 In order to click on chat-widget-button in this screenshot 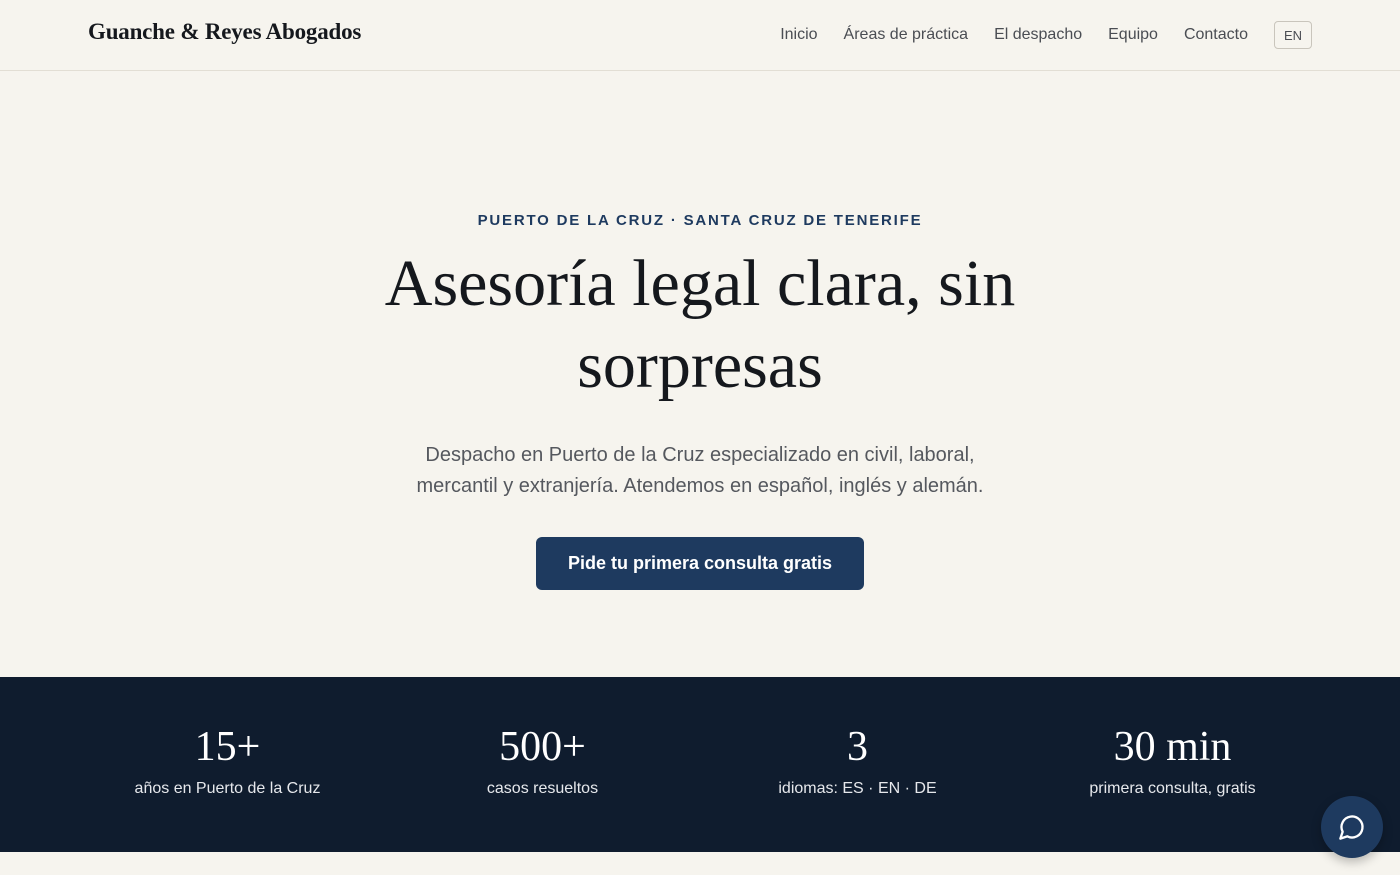, I will do `click(1352, 827)`.